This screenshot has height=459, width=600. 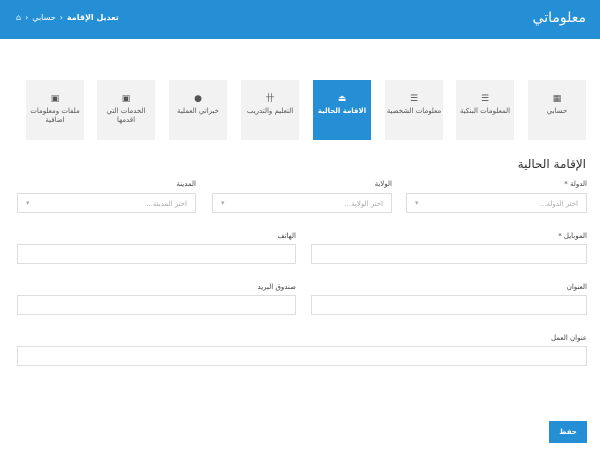 I want to click on work-address-input, so click(x=302, y=356).